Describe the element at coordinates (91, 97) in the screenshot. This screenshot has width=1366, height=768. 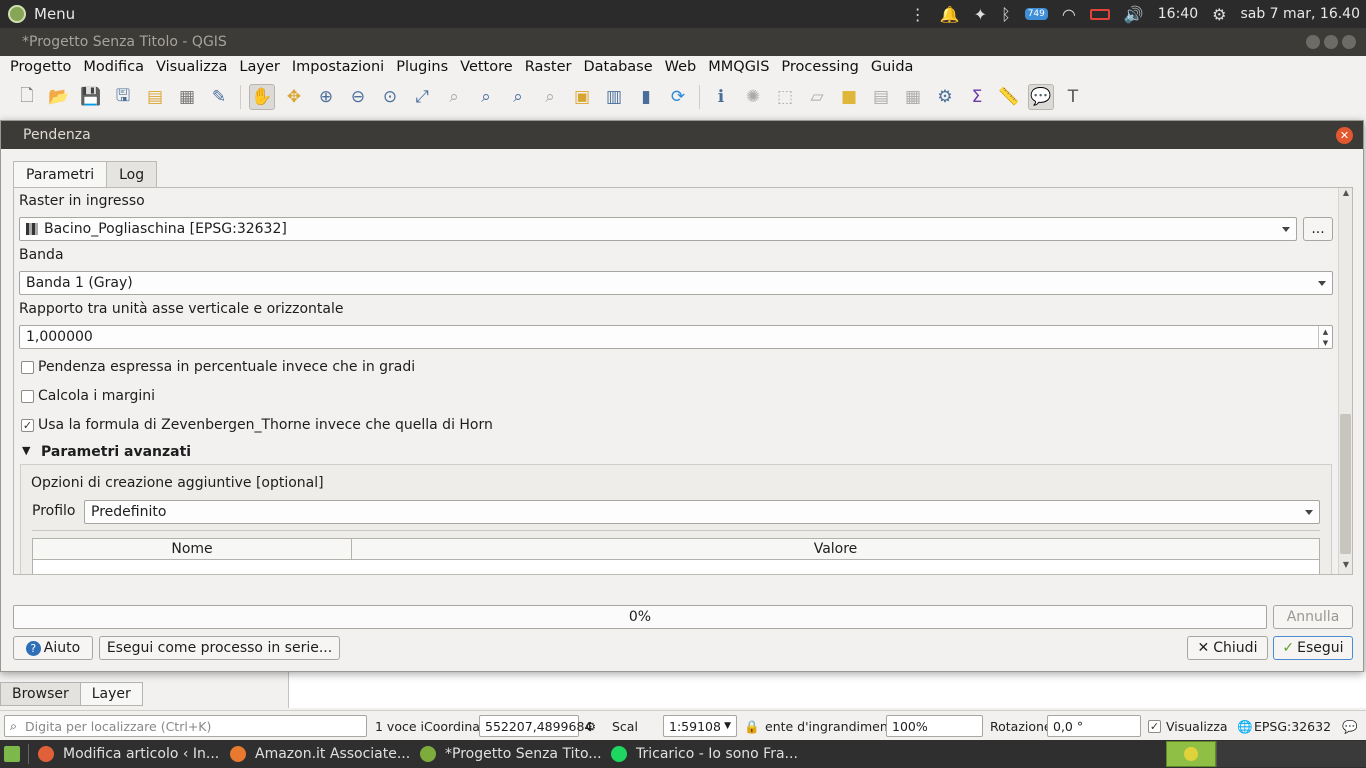
I see `save-project-icon: 💾` at that location.